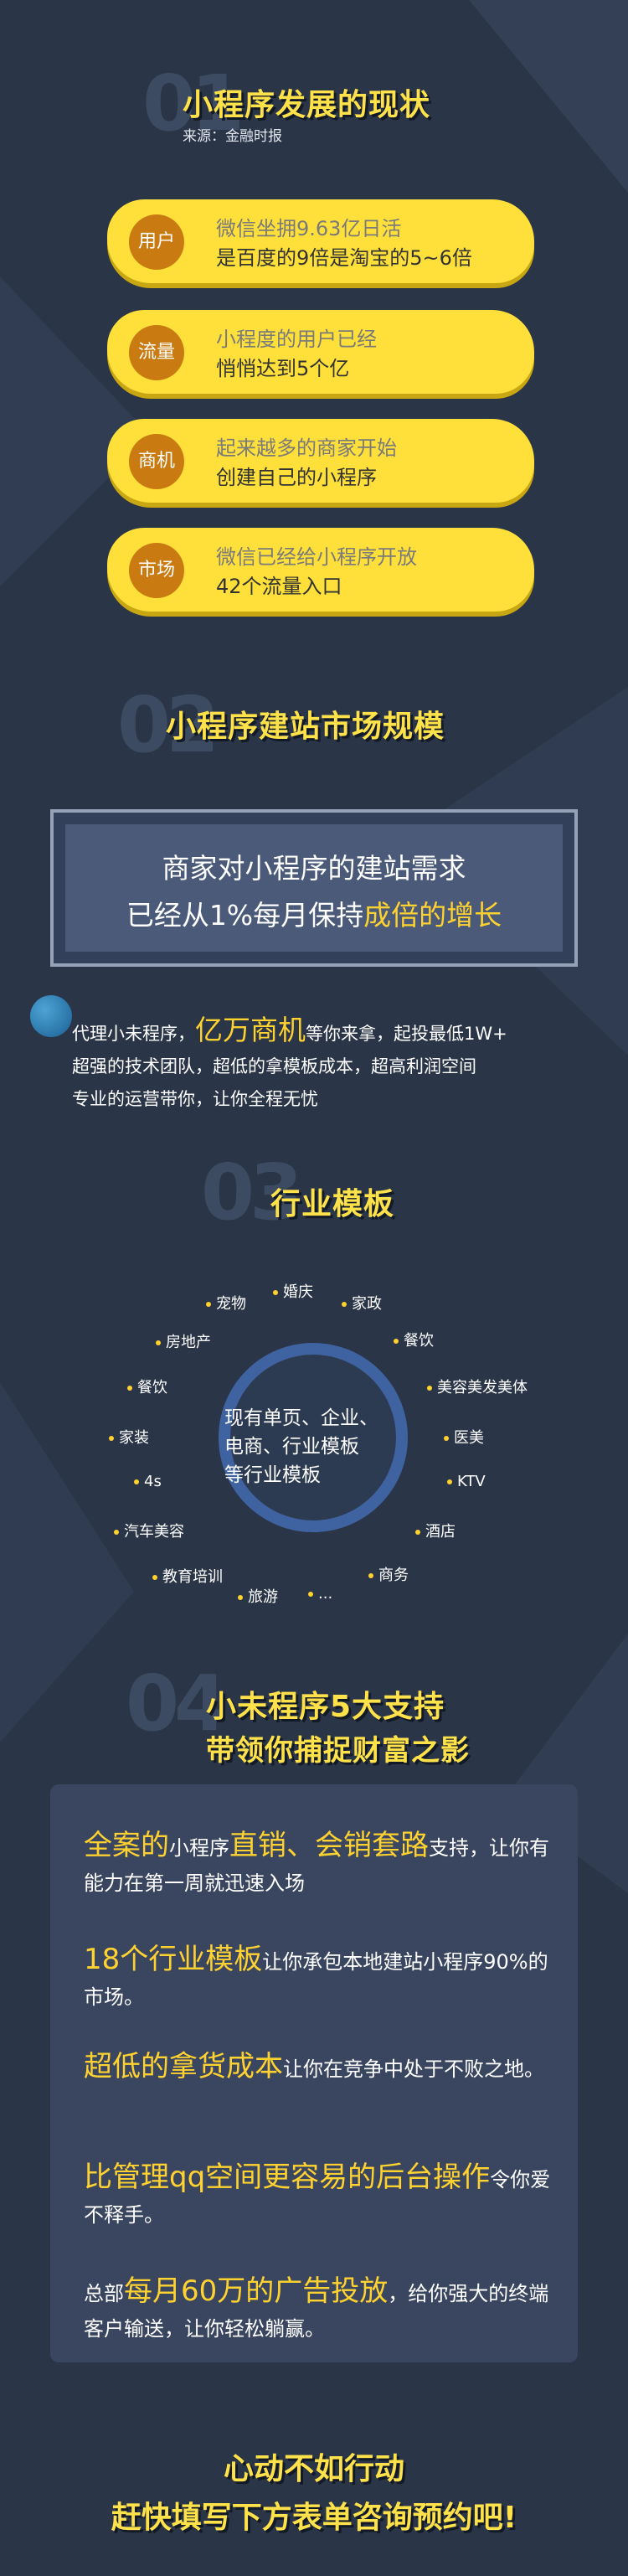 This screenshot has height=2576, width=628. I want to click on stat-text: 微信已经给小程序开放 42个流量入口, so click(316, 572).